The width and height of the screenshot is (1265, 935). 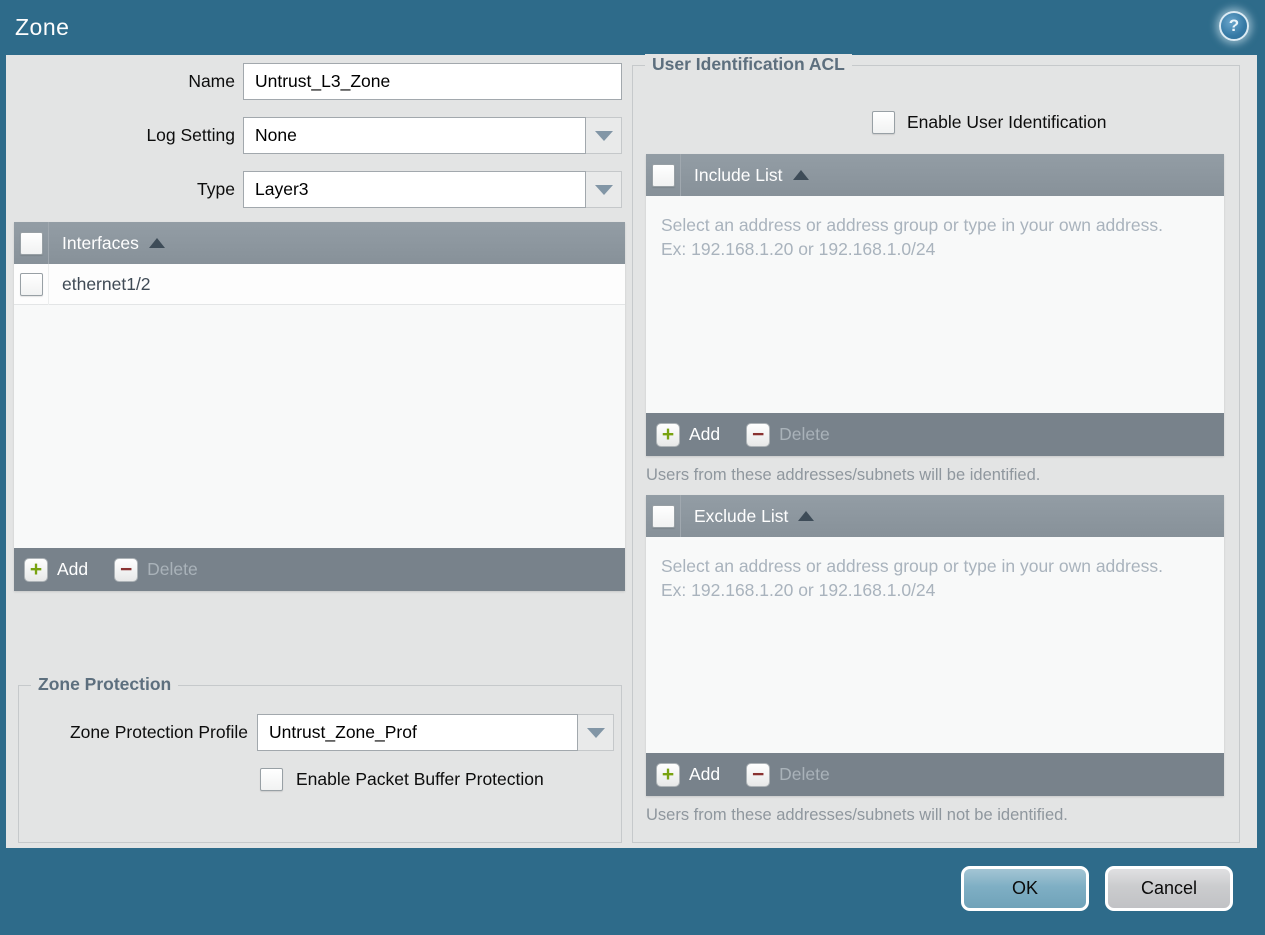 What do you see at coordinates (271, 779) in the screenshot?
I see `enable-packet-buffer-protection-checkbox` at bounding box center [271, 779].